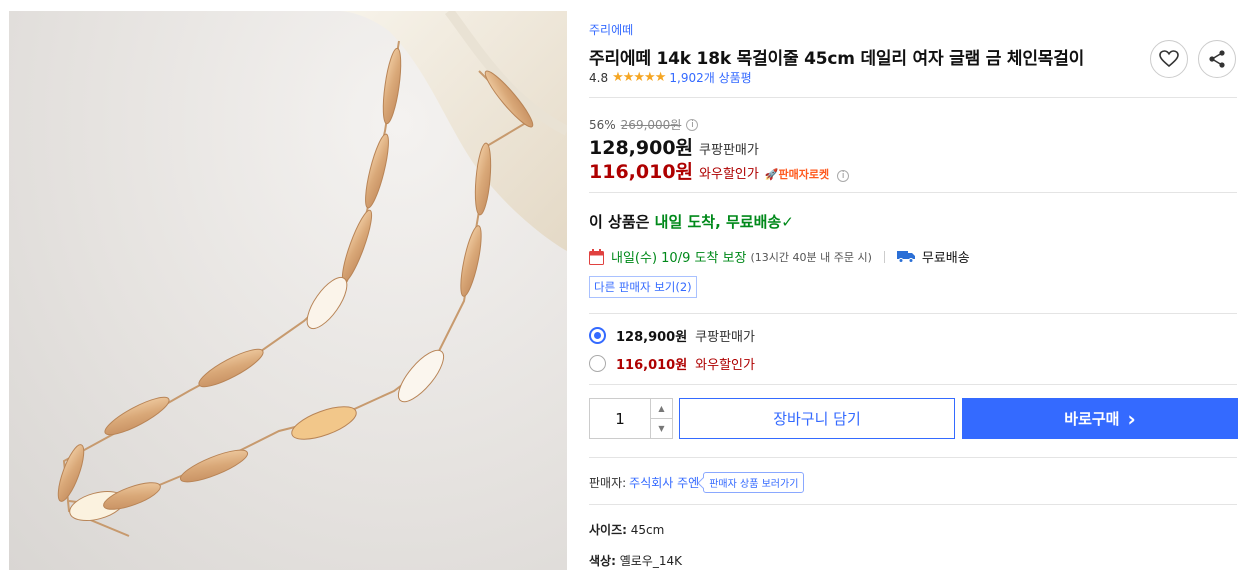 This screenshot has height=570, width=1243. I want to click on quantity-stepper: 1 ▲ ▼, so click(631, 418).